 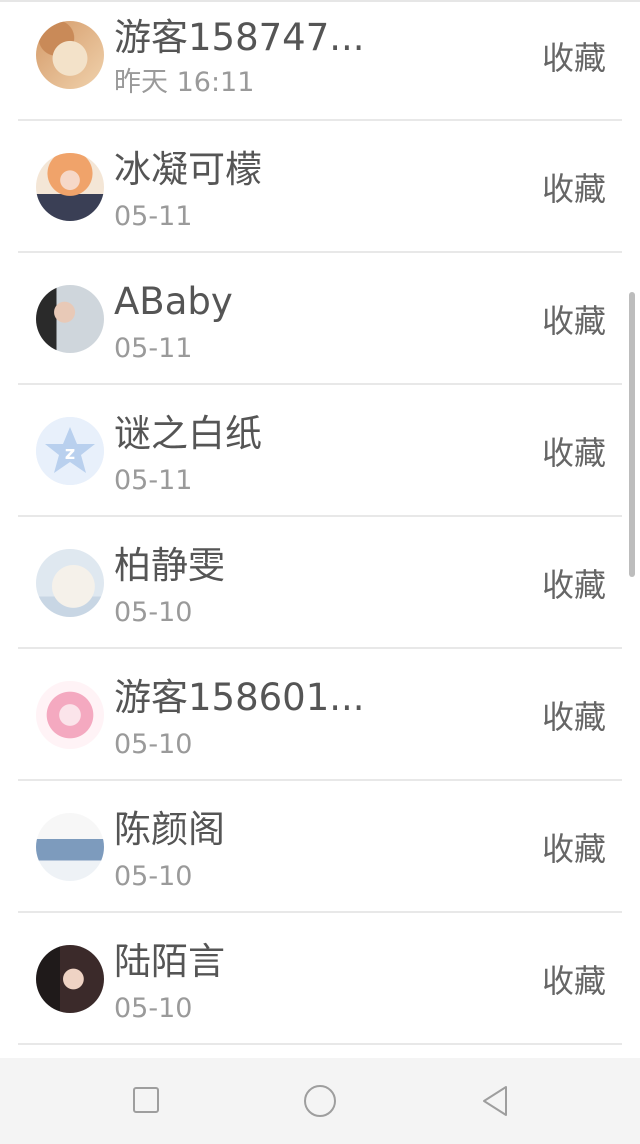 I want to click on system-navigation-bar, so click(x=320, y=1101).